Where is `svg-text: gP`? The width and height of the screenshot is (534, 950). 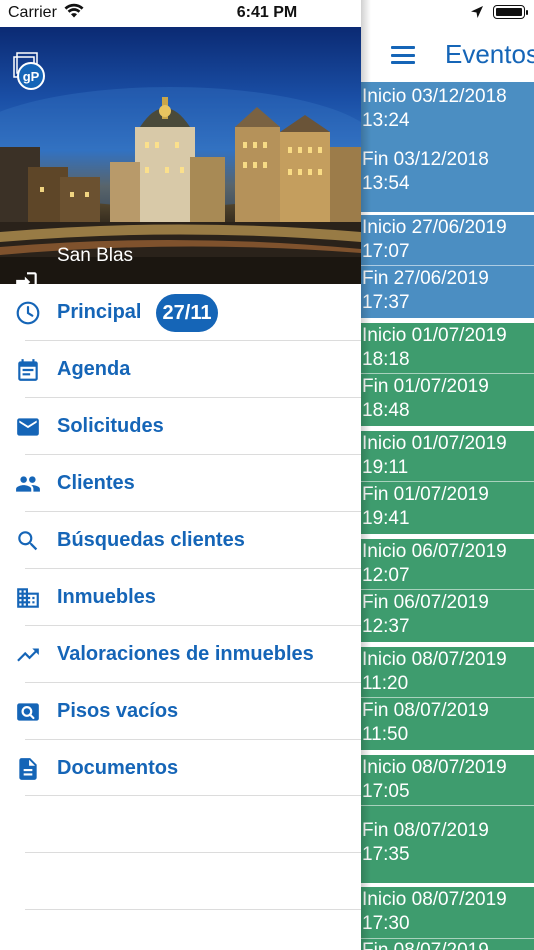 svg-text: gP is located at coordinates (31, 76).